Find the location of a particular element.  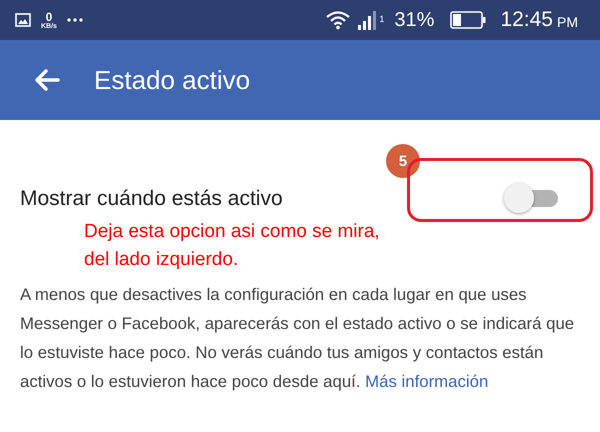

annotation-note: Deja esta opcion asi como se mira, del lado izquierdo. is located at coordinates (232, 246).